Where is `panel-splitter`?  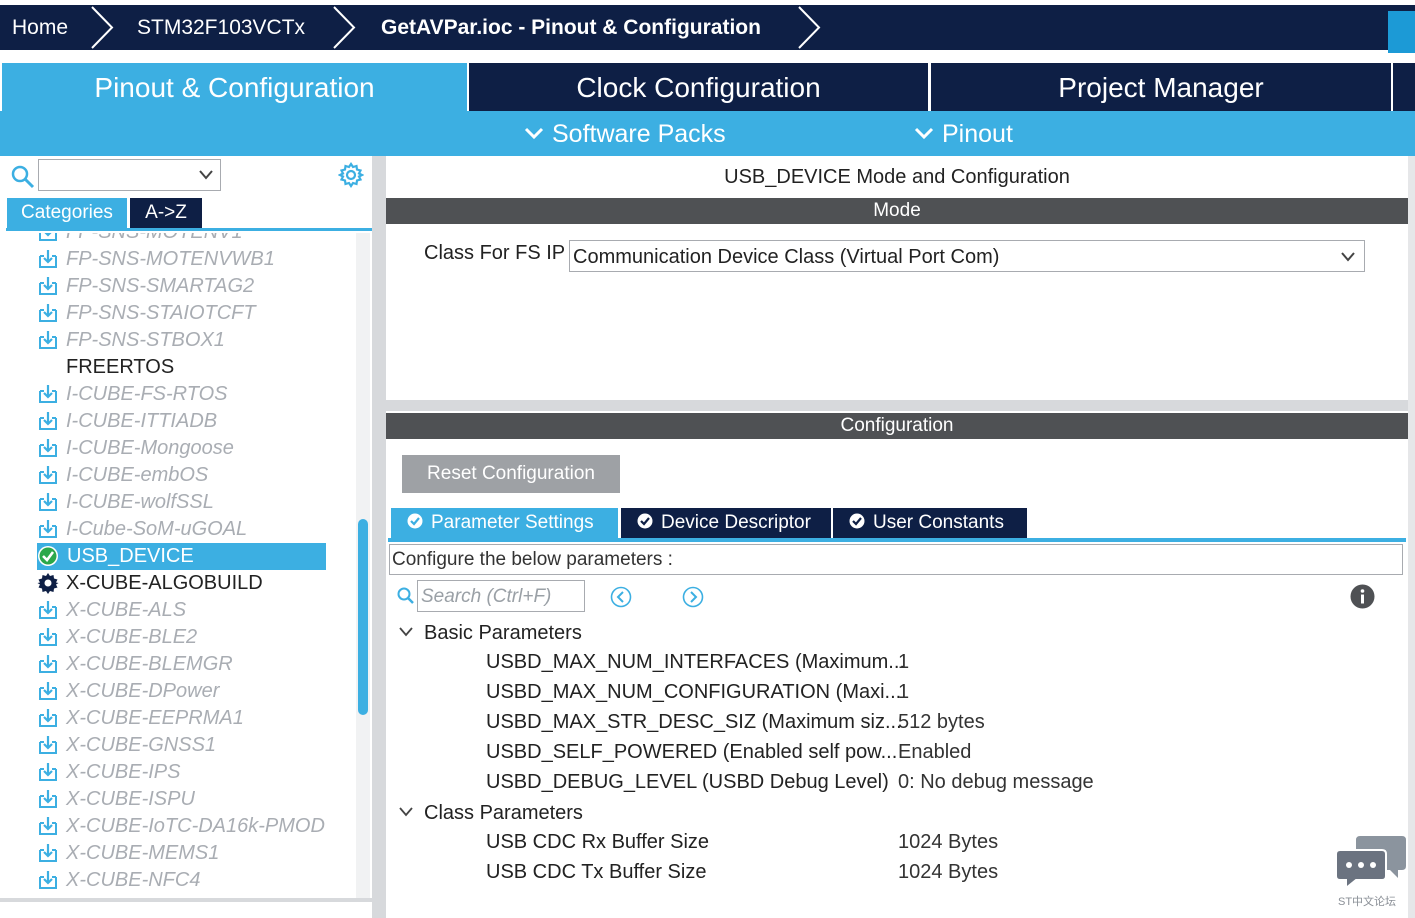
panel-splitter is located at coordinates (379, 537).